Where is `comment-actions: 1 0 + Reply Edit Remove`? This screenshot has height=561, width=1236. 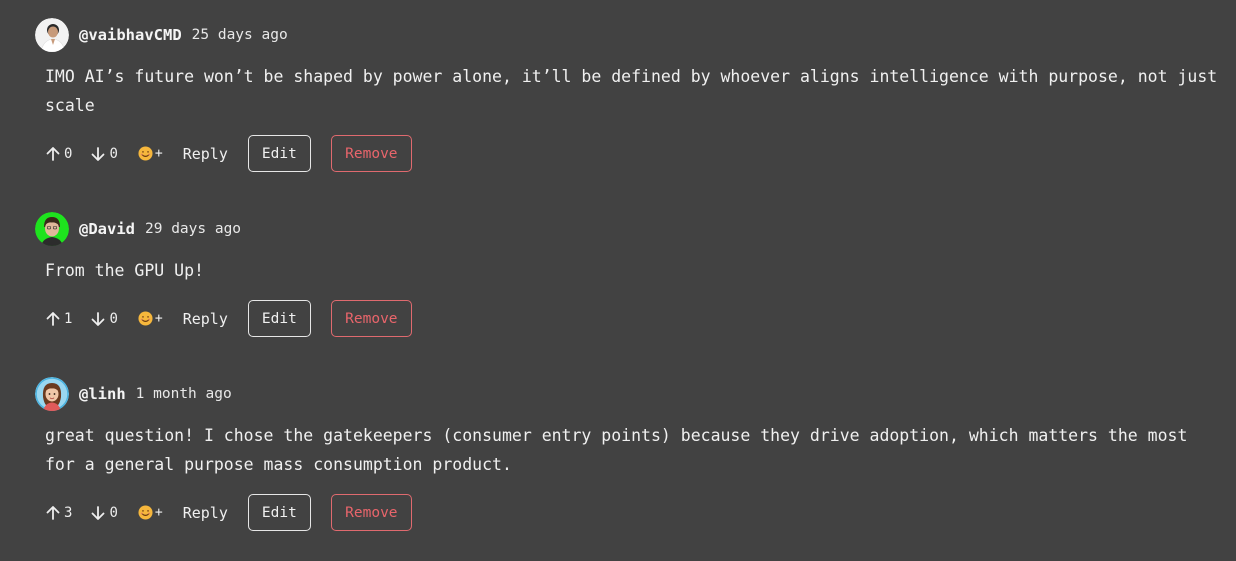
comment-actions: 1 0 + Reply Edit Remove is located at coordinates (228, 318).